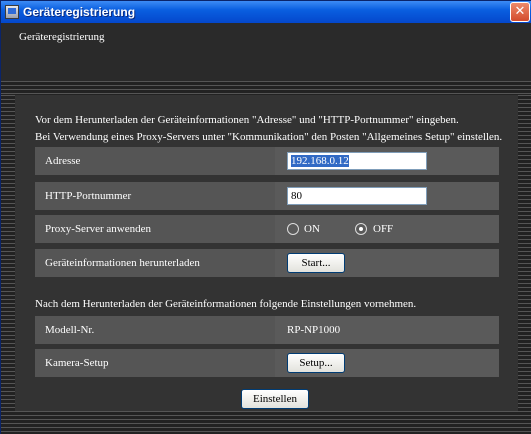  Describe the element at coordinates (122, 263) in the screenshot. I see `download-label: Geräteinformationen herunterladen` at that location.